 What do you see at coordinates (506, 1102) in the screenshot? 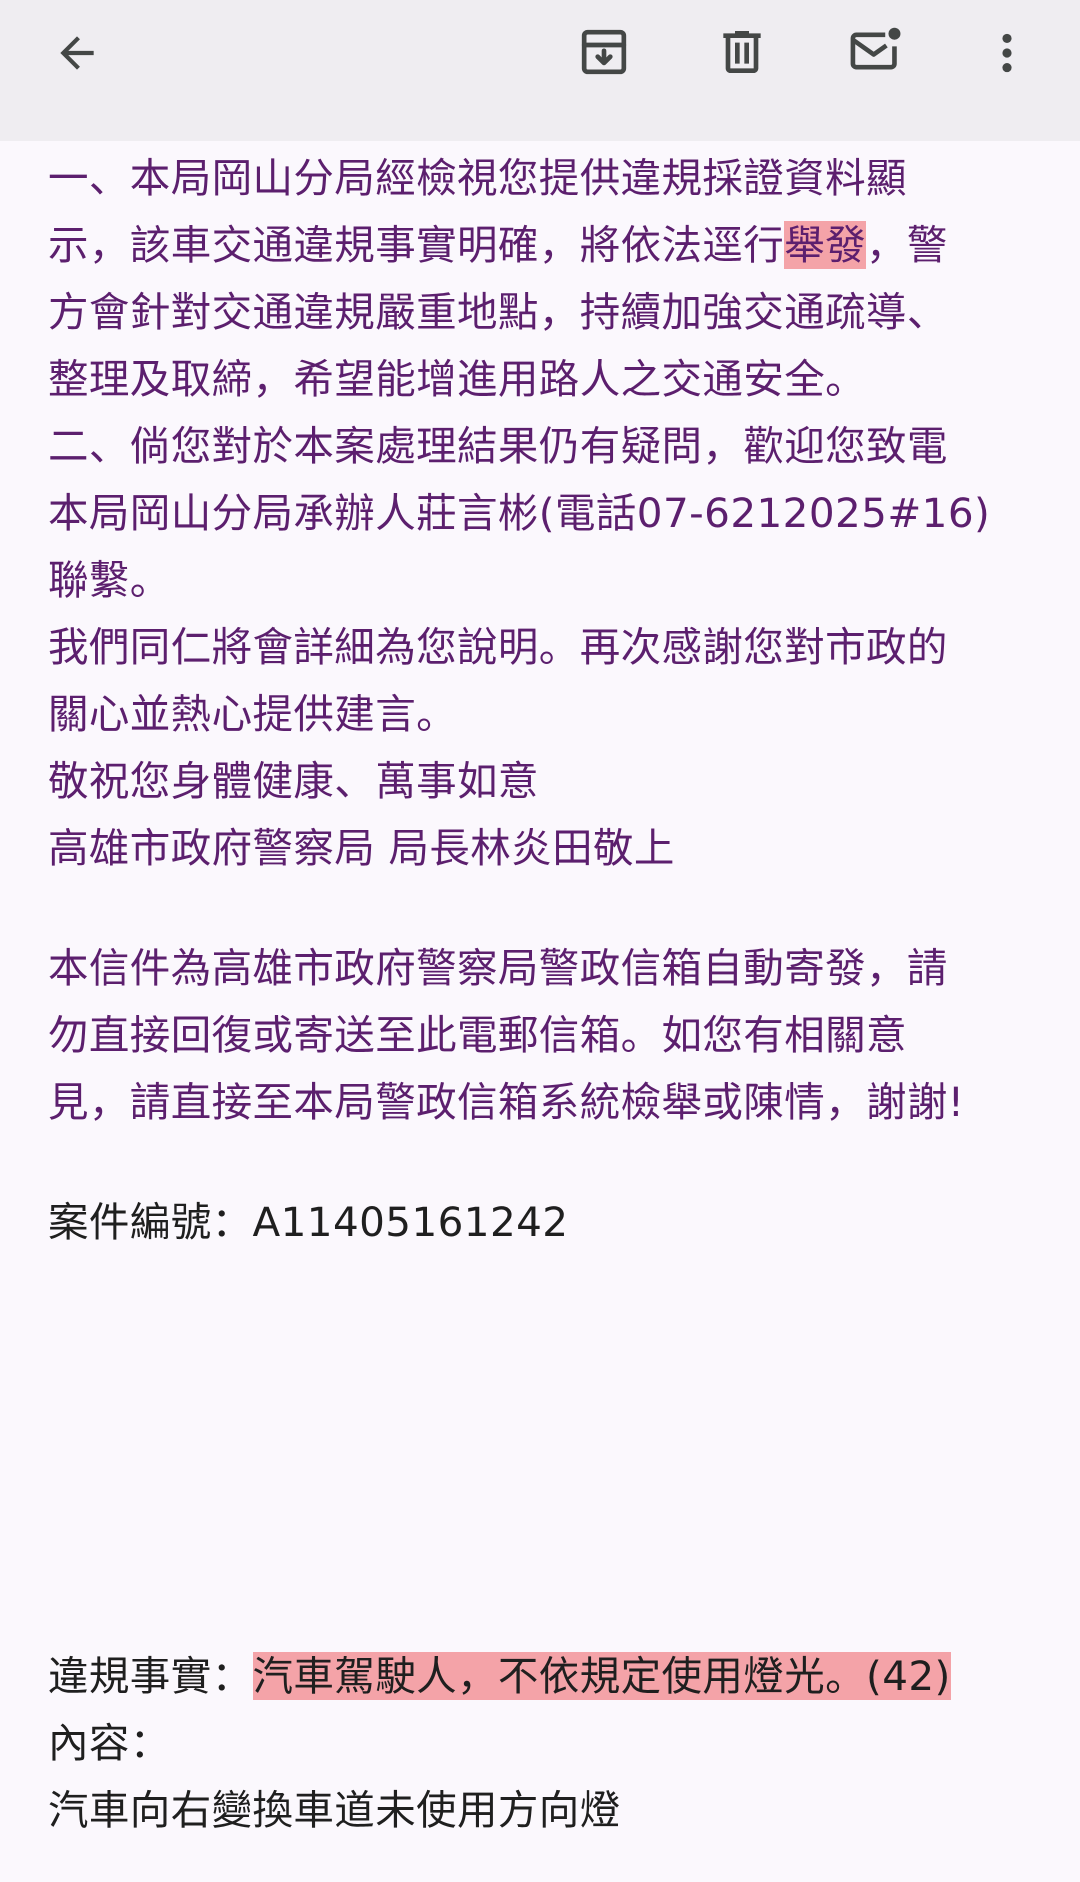
I see `auto-notice-line-3: 見，請直接至本局警政信箱系統檢舉或陳情，謝謝!` at bounding box center [506, 1102].